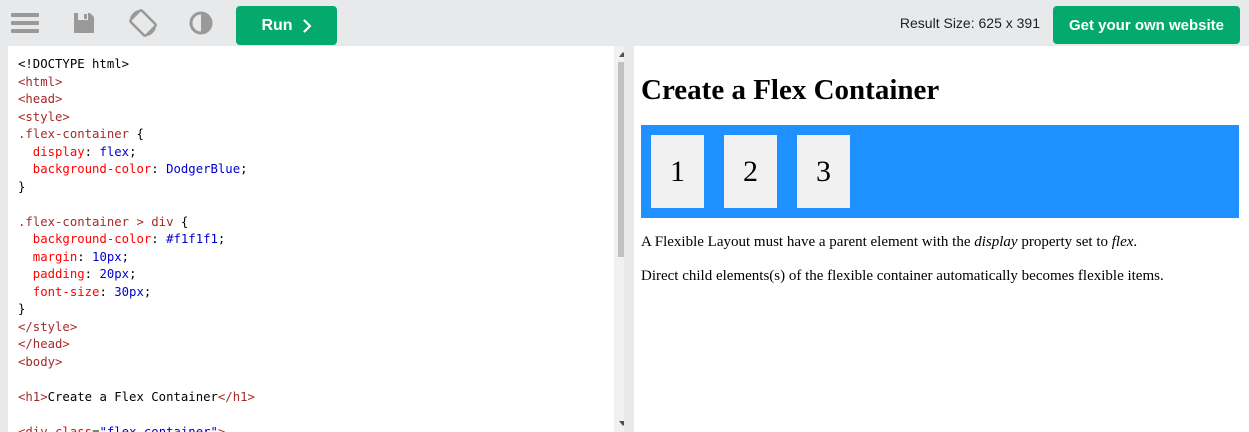 The height and width of the screenshot is (432, 1249). What do you see at coordinates (619, 239) in the screenshot?
I see `editor-scrollbar` at bounding box center [619, 239].